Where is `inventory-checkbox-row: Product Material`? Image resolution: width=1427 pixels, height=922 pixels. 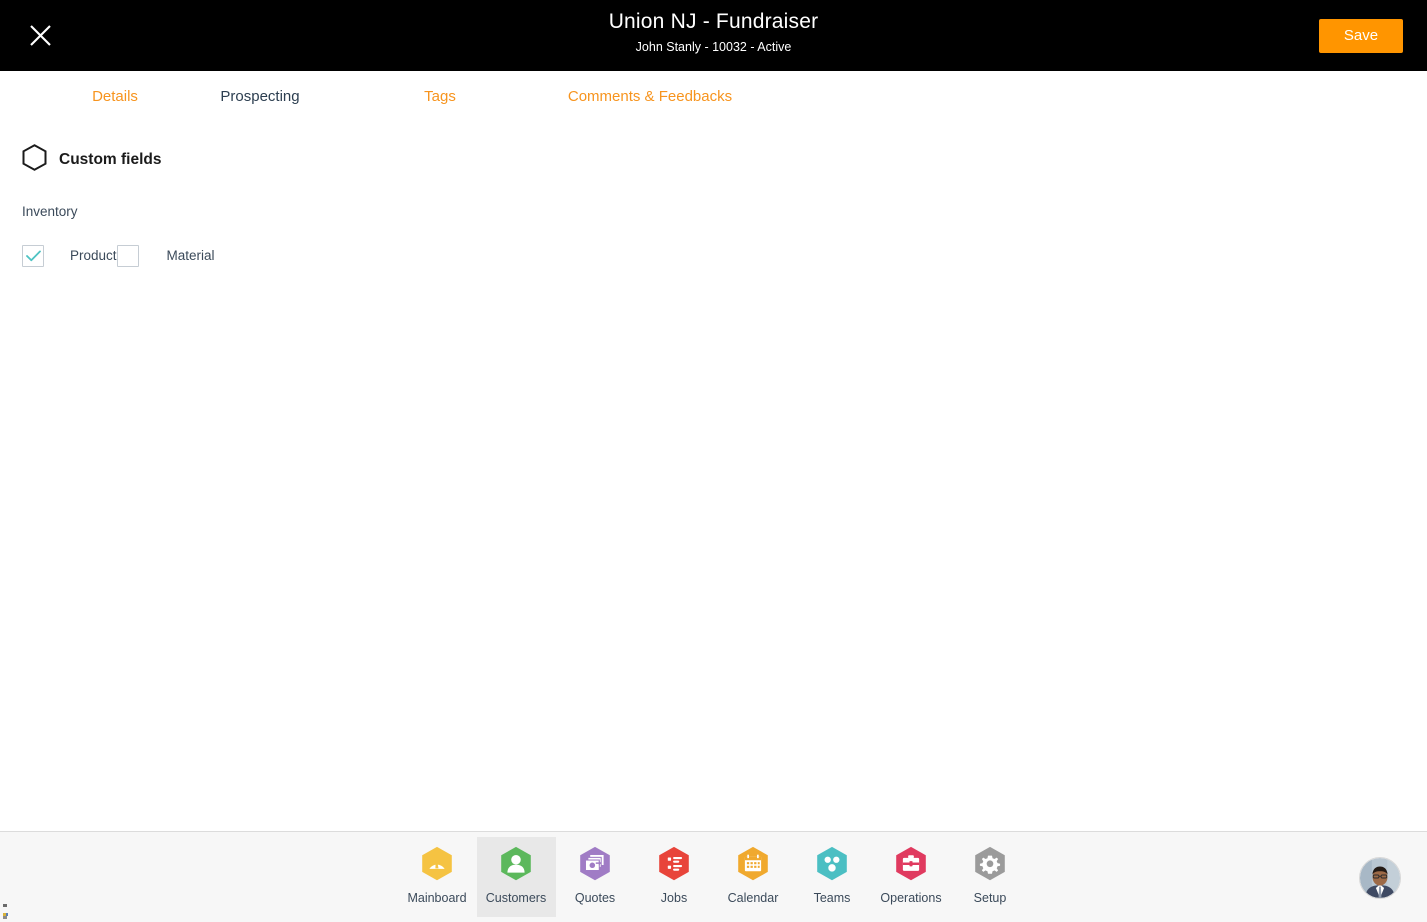 inventory-checkbox-row: Product Material is located at coordinates (713, 256).